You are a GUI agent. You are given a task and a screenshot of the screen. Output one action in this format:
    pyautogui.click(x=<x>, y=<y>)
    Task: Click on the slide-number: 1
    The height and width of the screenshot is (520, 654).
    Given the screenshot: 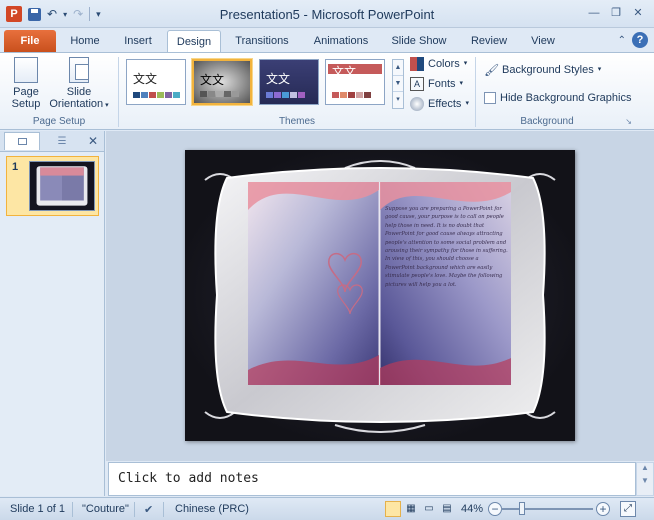 What is the action you would take?
    pyautogui.click(x=15, y=167)
    